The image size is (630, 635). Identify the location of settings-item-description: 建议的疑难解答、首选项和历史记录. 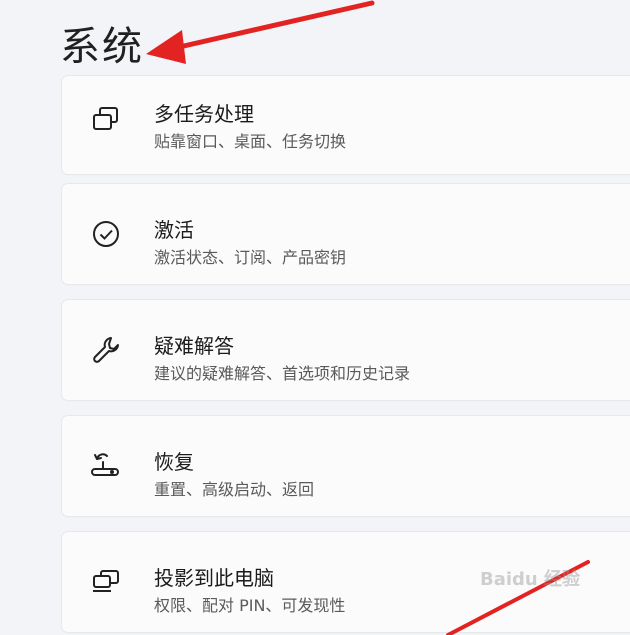
(282, 373).